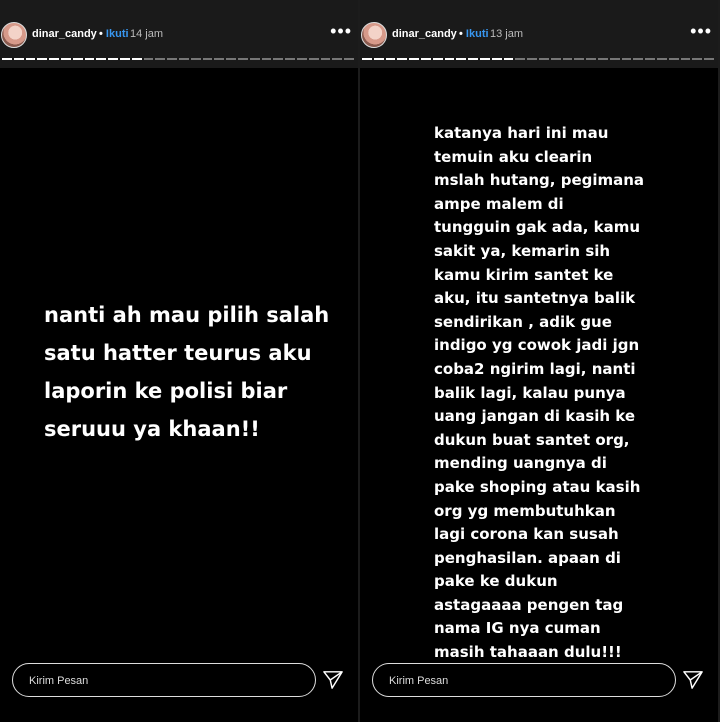 The width and height of the screenshot is (720, 722). Describe the element at coordinates (507, 34) in the screenshot. I see `post-time: 13 jam` at that location.